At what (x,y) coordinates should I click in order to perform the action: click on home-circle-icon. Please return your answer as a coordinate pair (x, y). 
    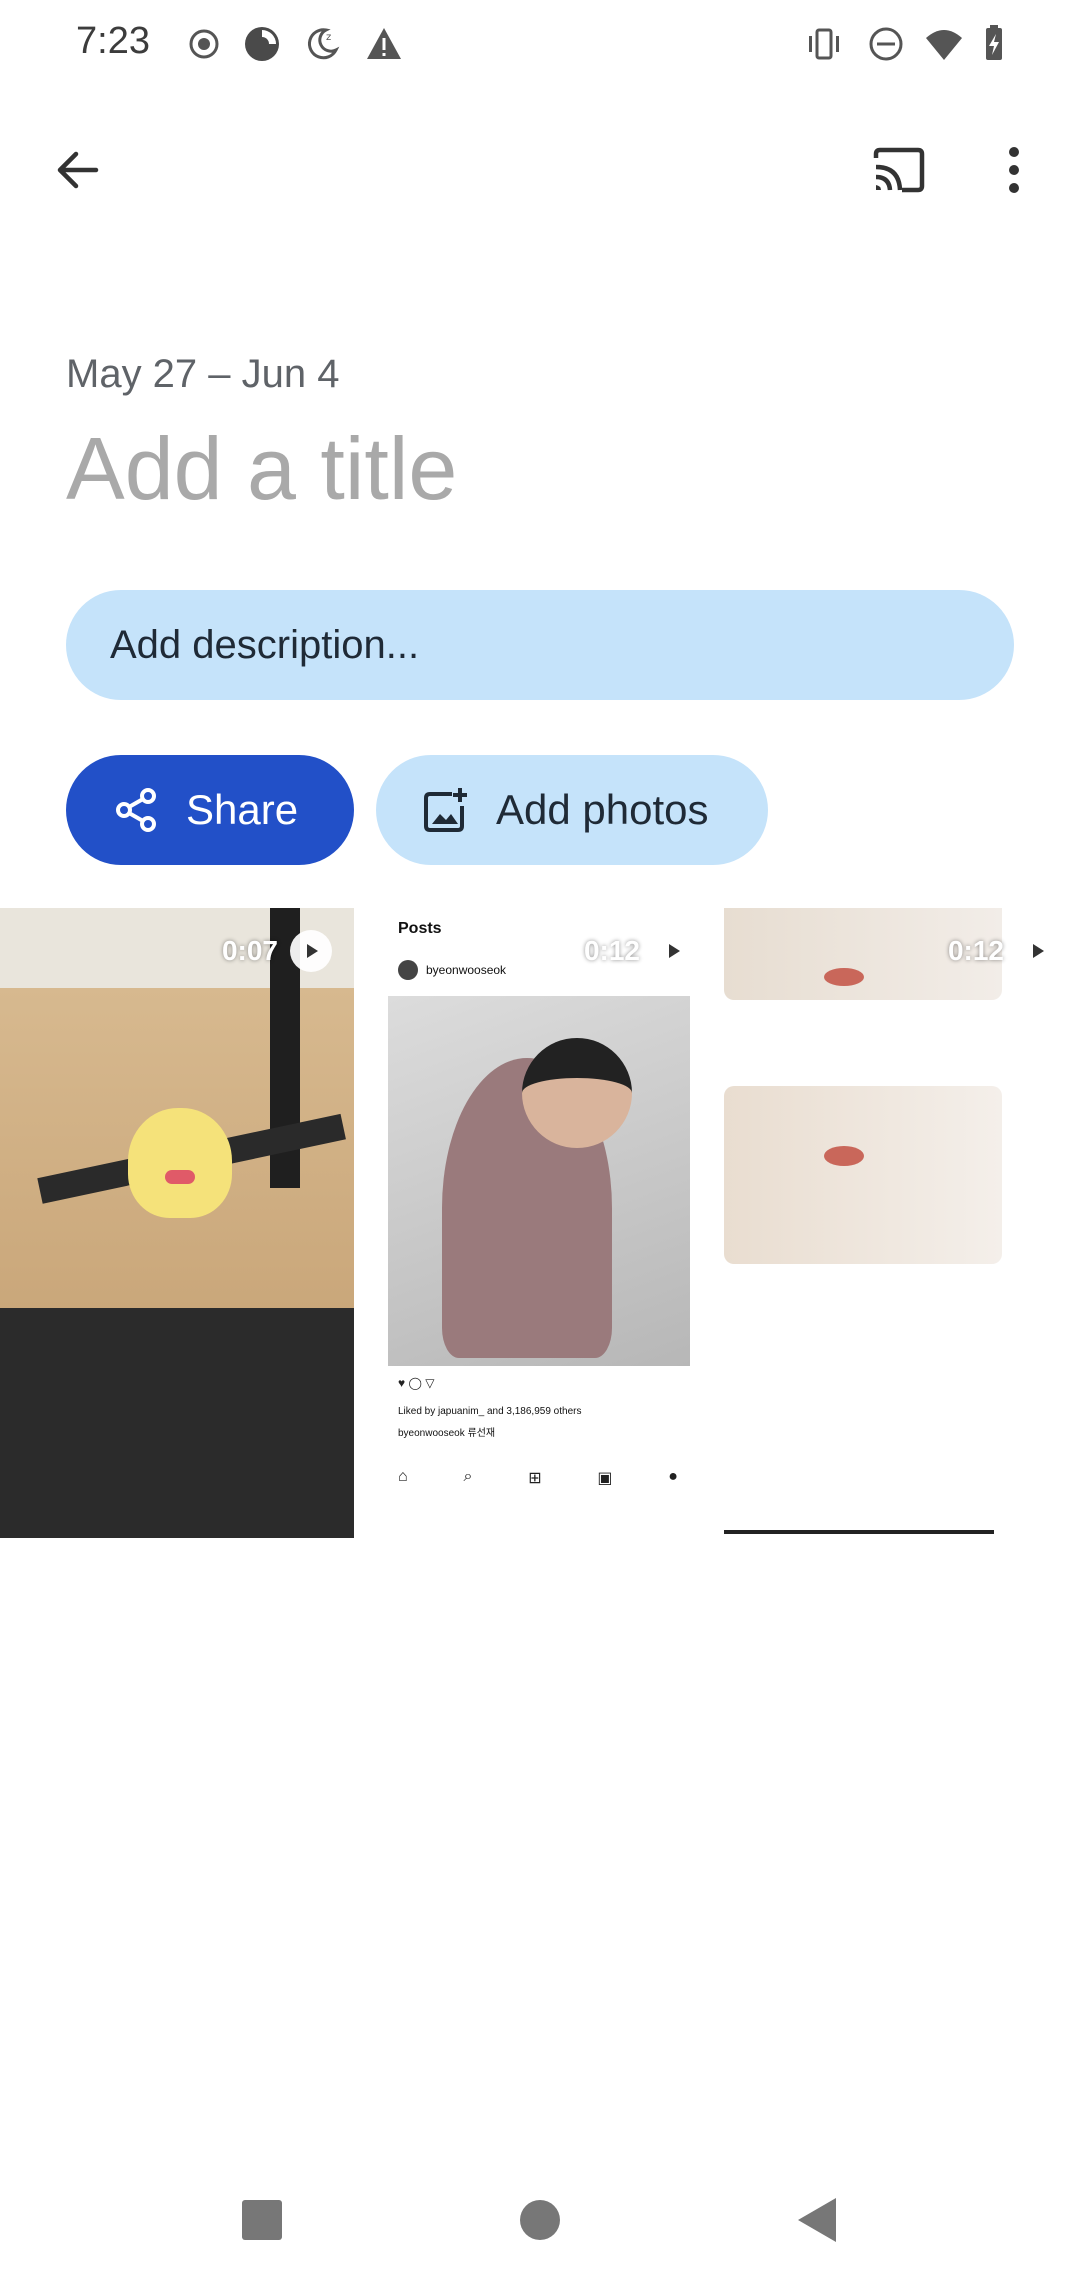
    Looking at the image, I should click on (540, 2220).